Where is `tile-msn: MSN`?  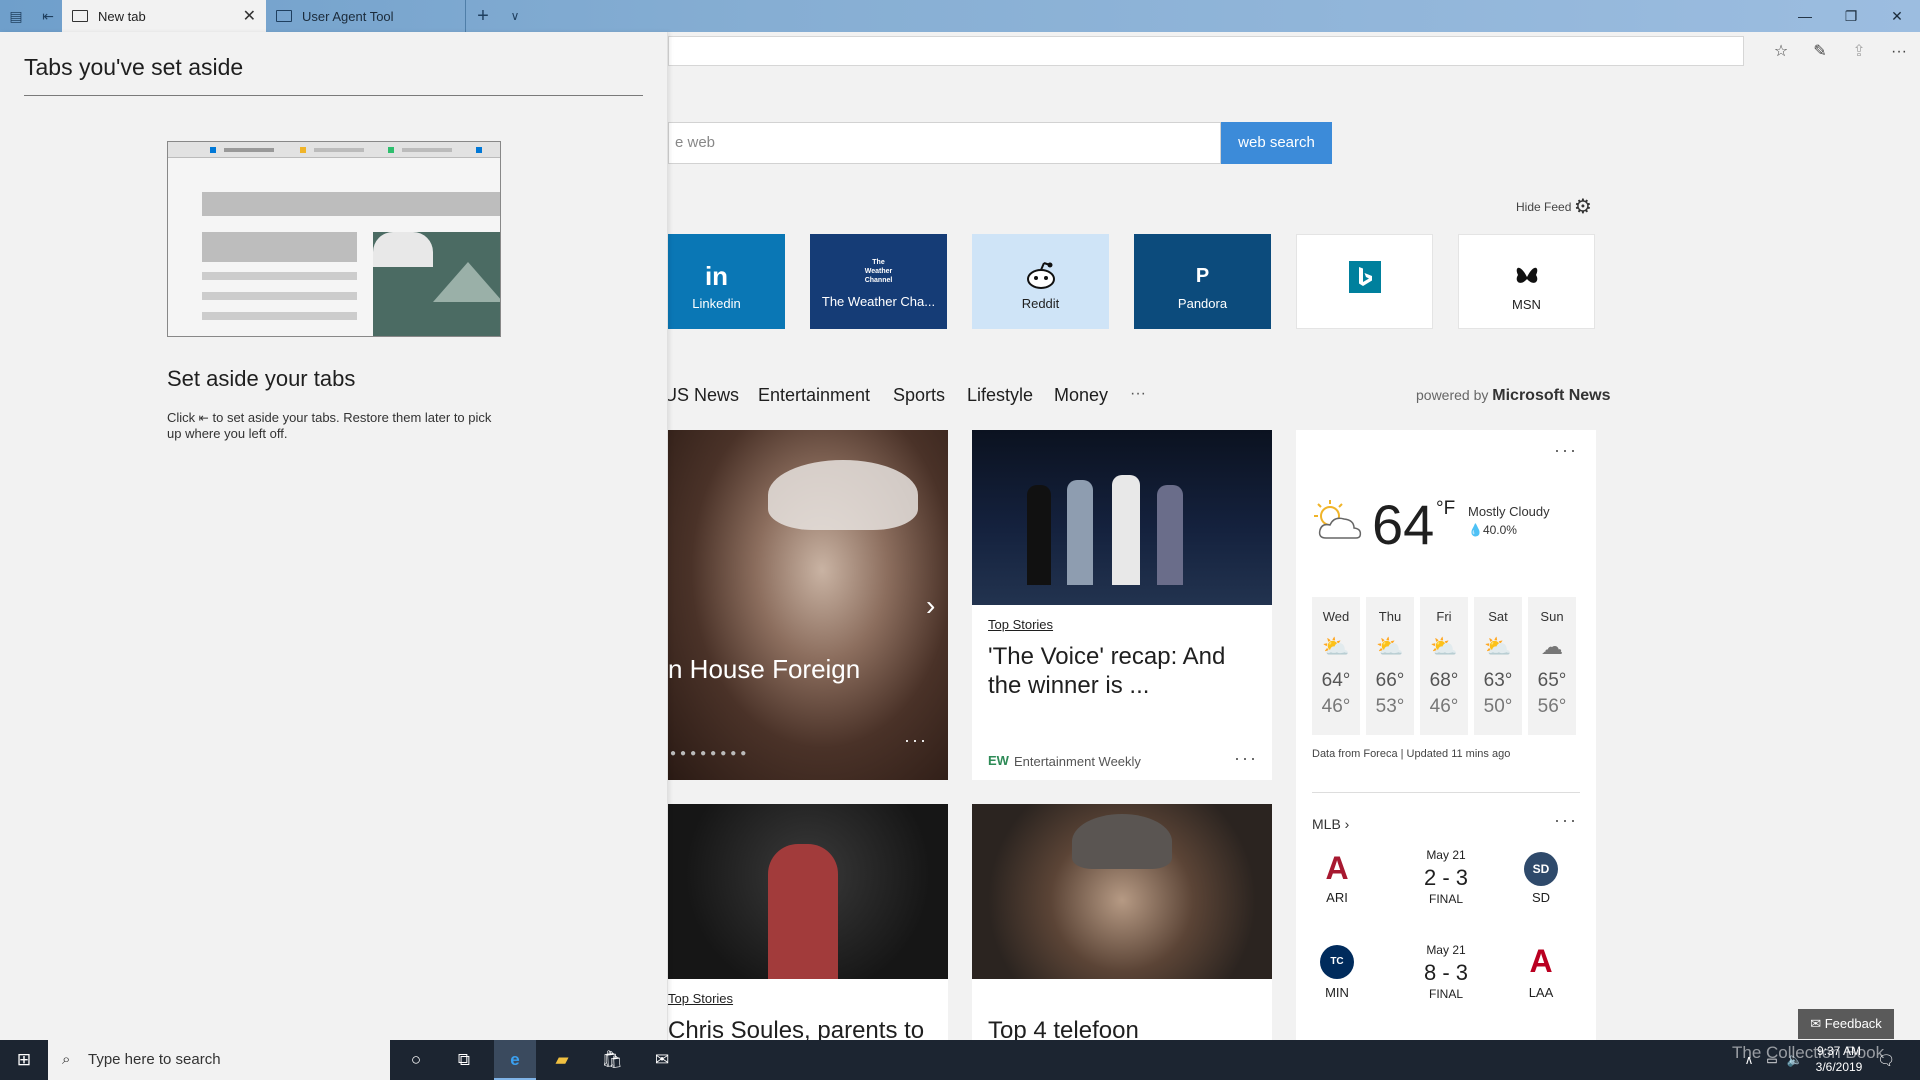 tile-msn: MSN is located at coordinates (1526, 281).